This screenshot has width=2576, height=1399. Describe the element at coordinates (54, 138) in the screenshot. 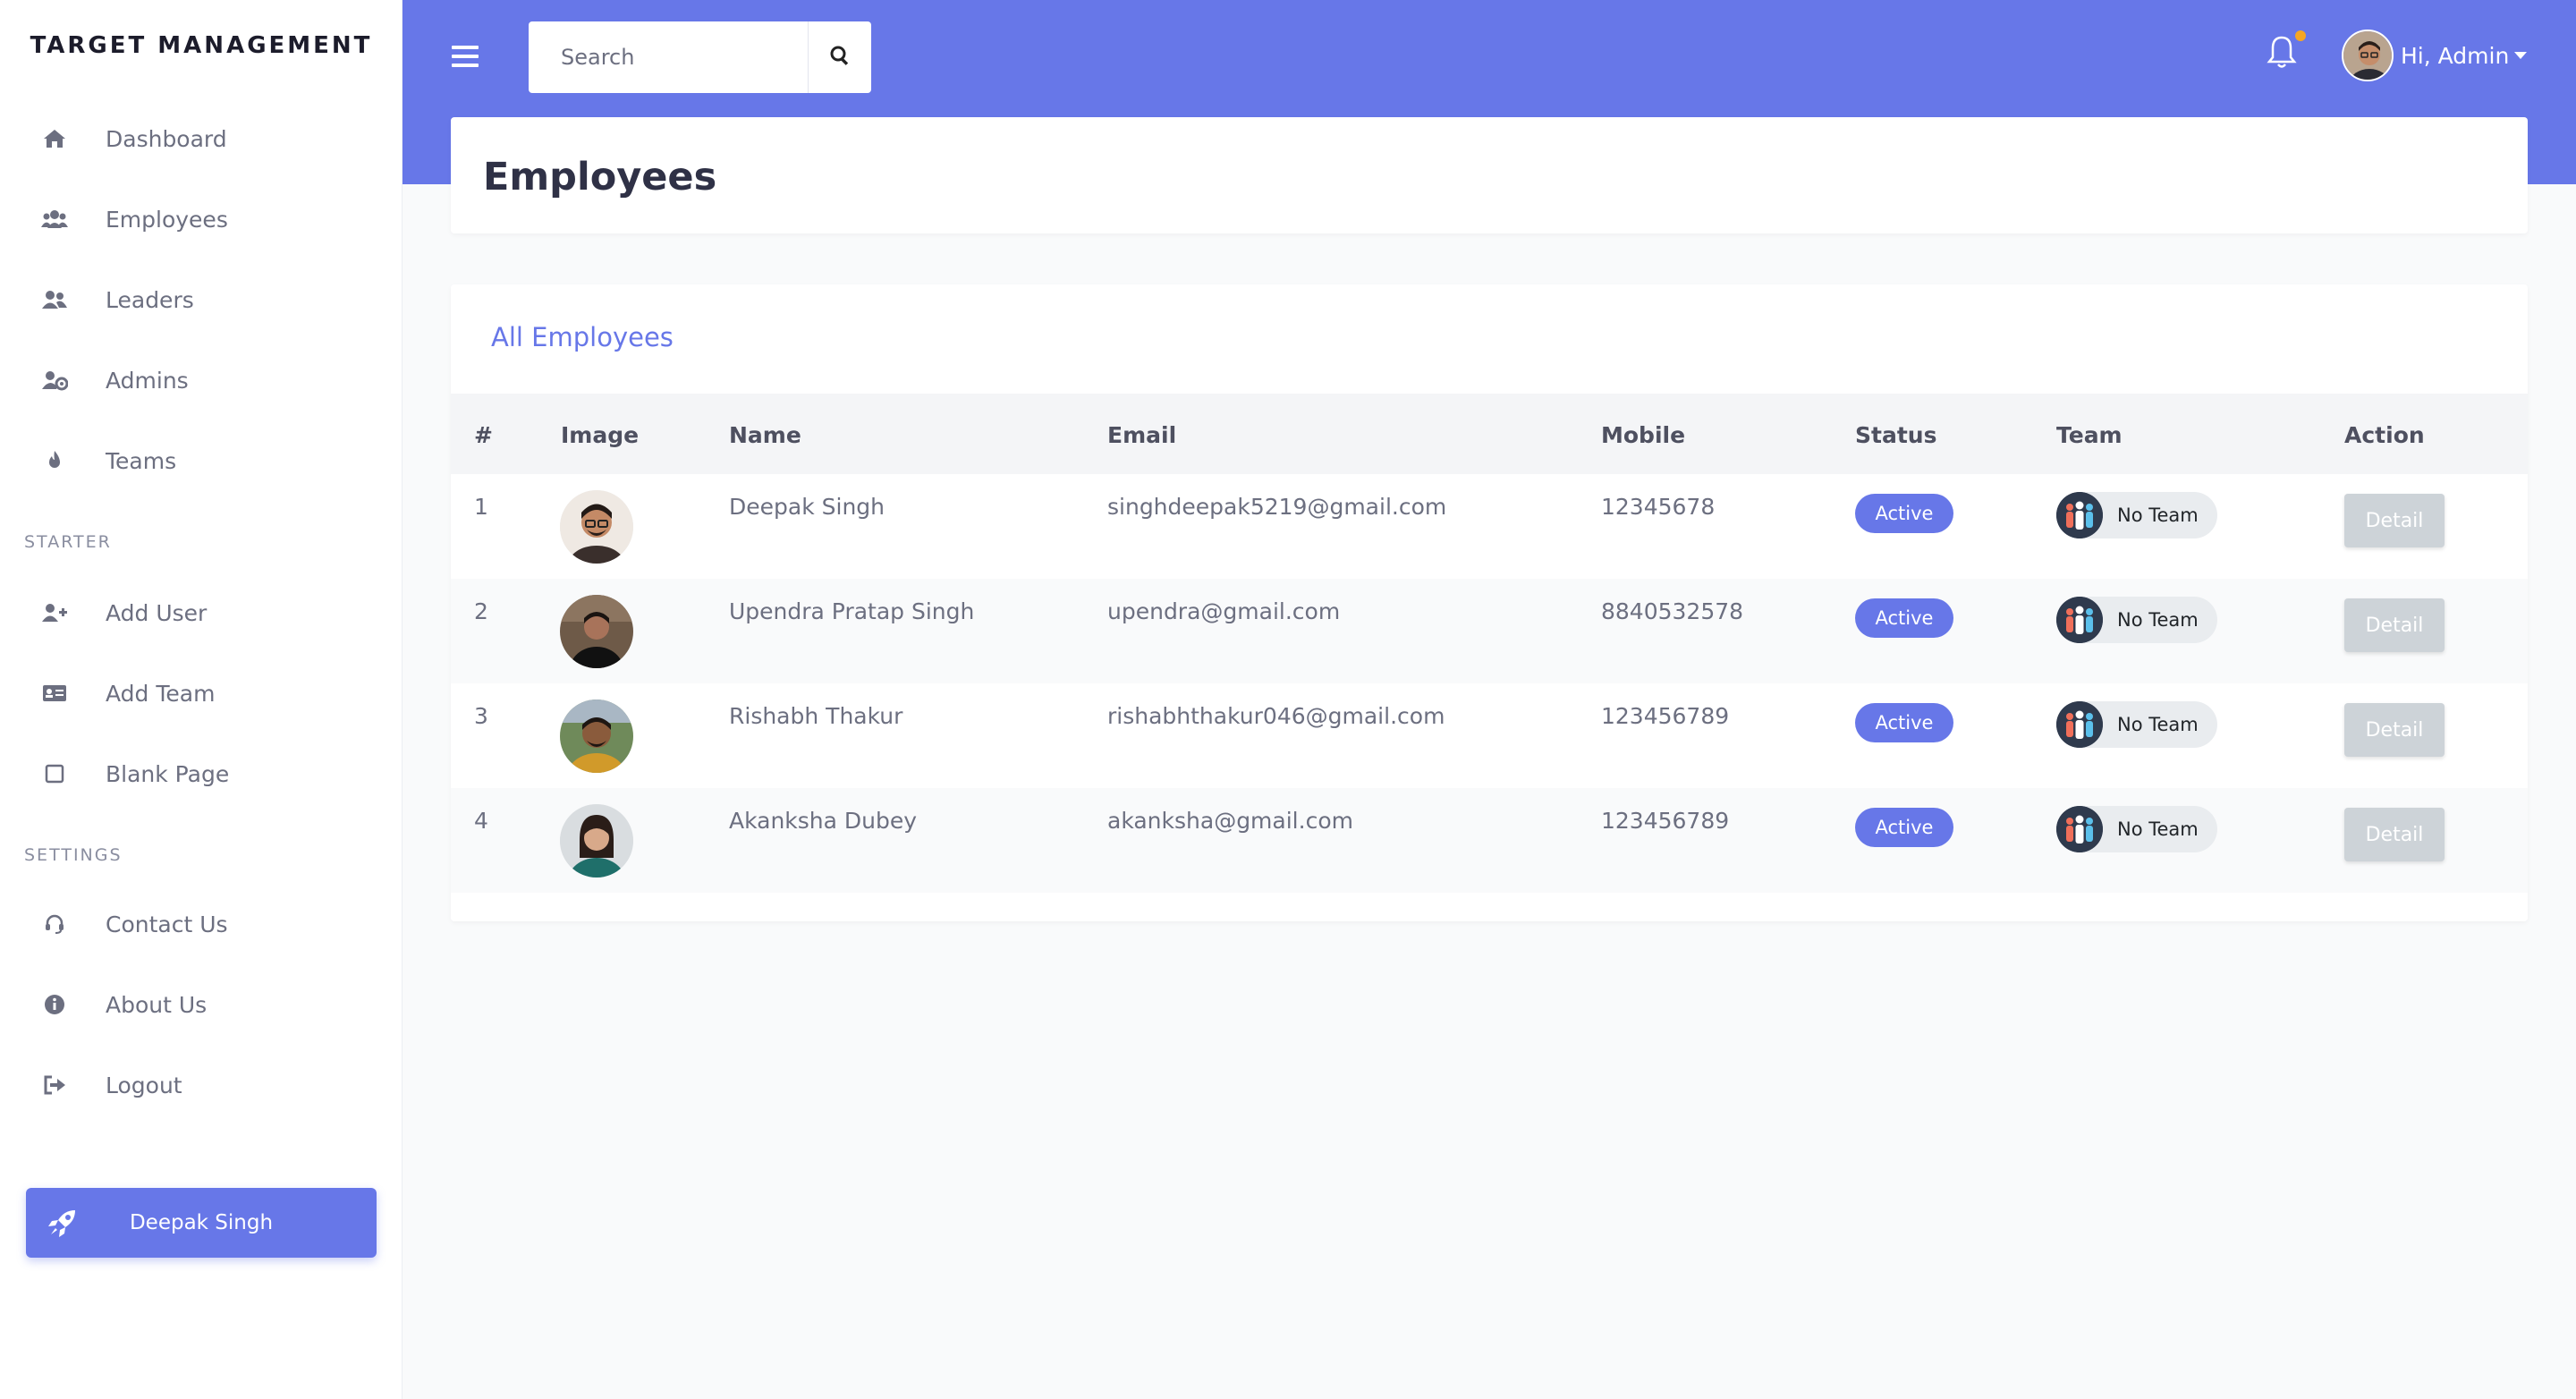

I see `home-icon` at that location.